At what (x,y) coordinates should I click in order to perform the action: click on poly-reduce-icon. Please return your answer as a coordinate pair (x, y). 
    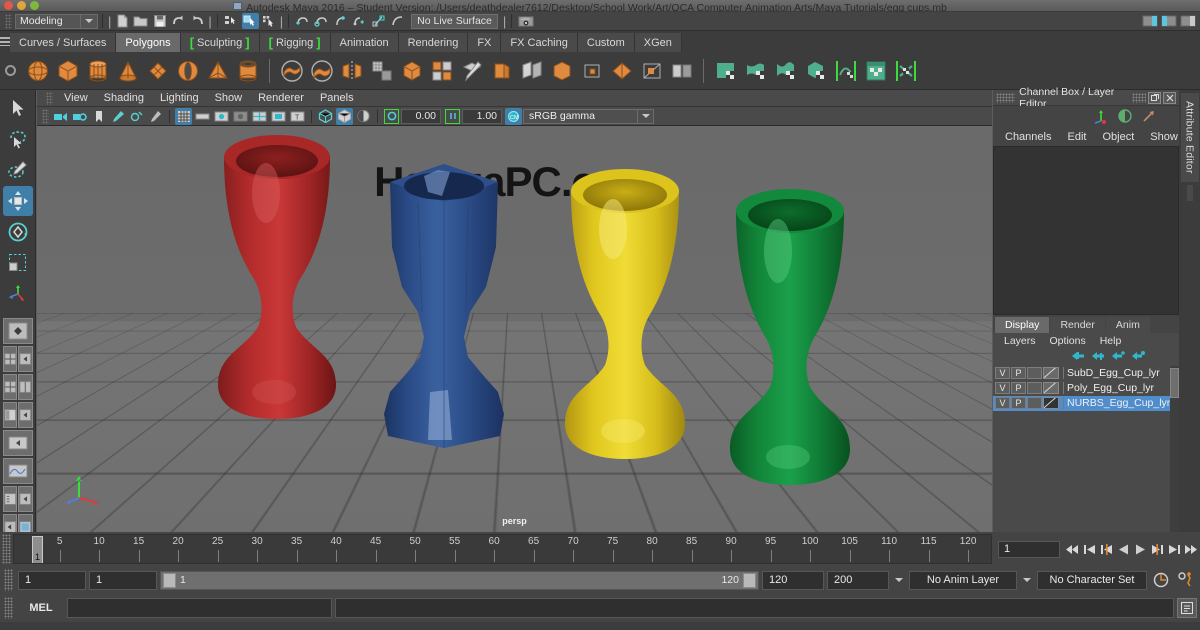
    Looking at the image, I should click on (621, 70).